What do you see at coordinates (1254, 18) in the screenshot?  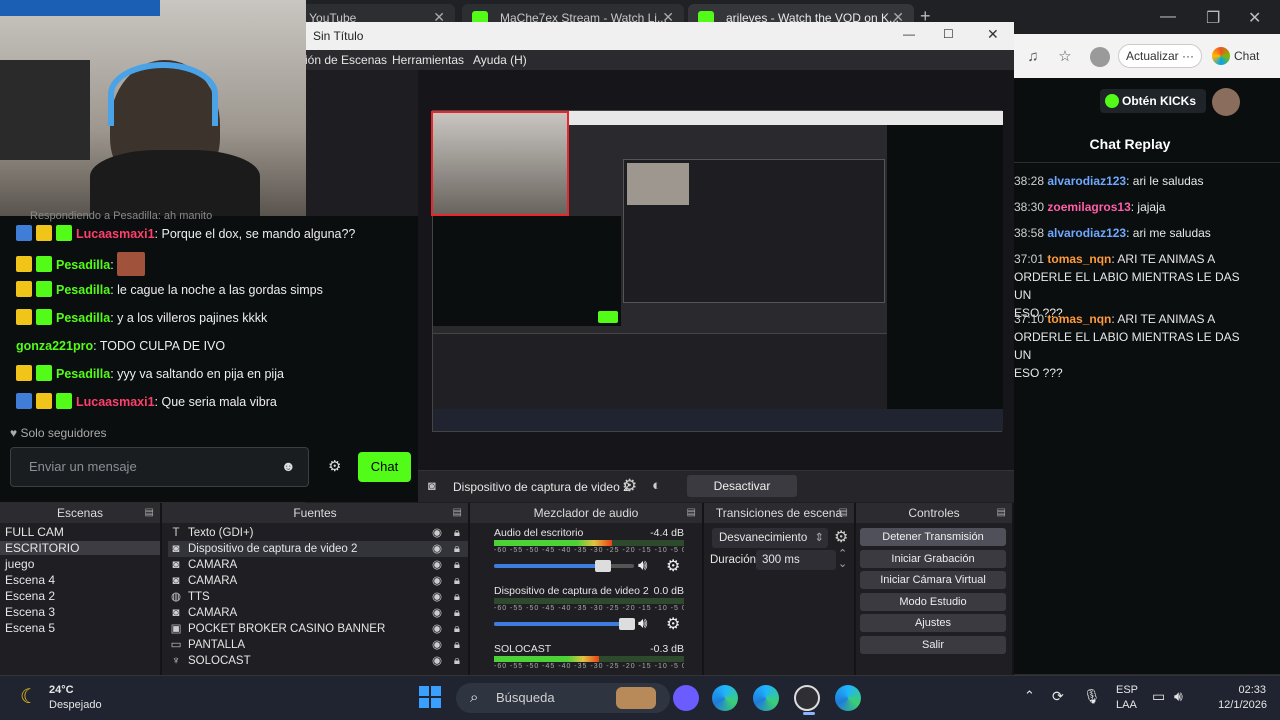 I see `close-window-icon: ✕` at bounding box center [1254, 18].